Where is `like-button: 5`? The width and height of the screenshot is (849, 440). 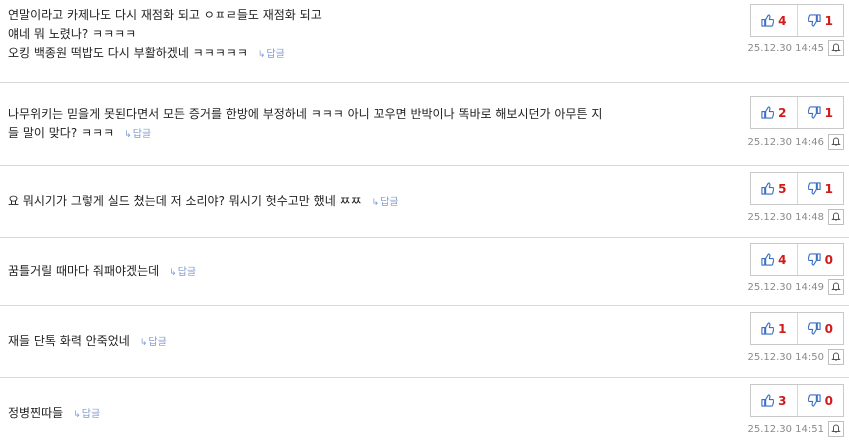
like-button: 5 is located at coordinates (774, 188).